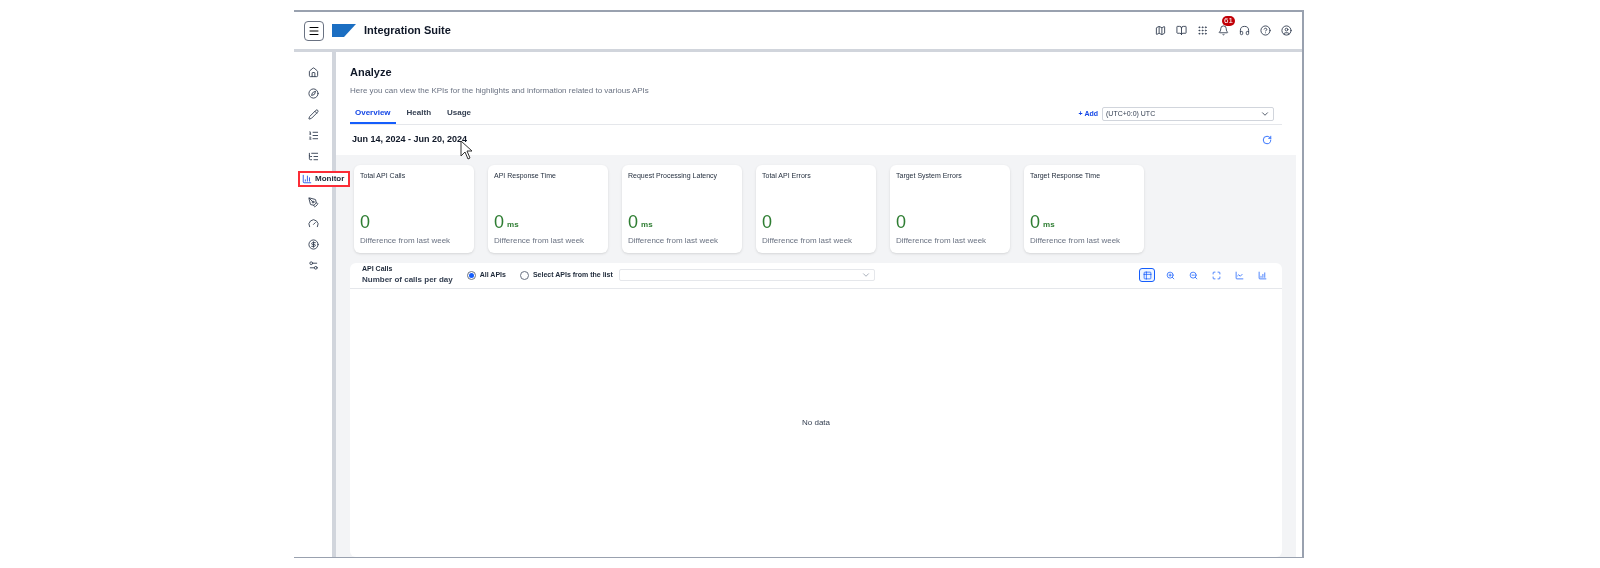 The width and height of the screenshot is (1600, 568). Describe the element at coordinates (371, 72) in the screenshot. I see `page-title: Analyze` at that location.